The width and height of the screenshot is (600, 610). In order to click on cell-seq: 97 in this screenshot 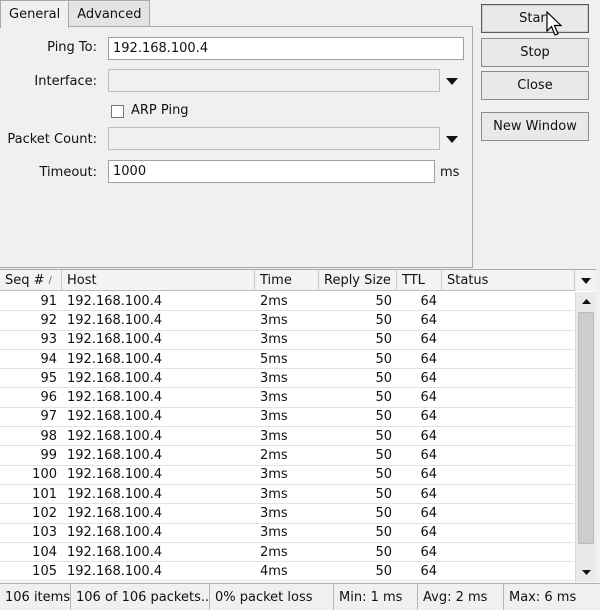, I will do `click(48, 417)`.